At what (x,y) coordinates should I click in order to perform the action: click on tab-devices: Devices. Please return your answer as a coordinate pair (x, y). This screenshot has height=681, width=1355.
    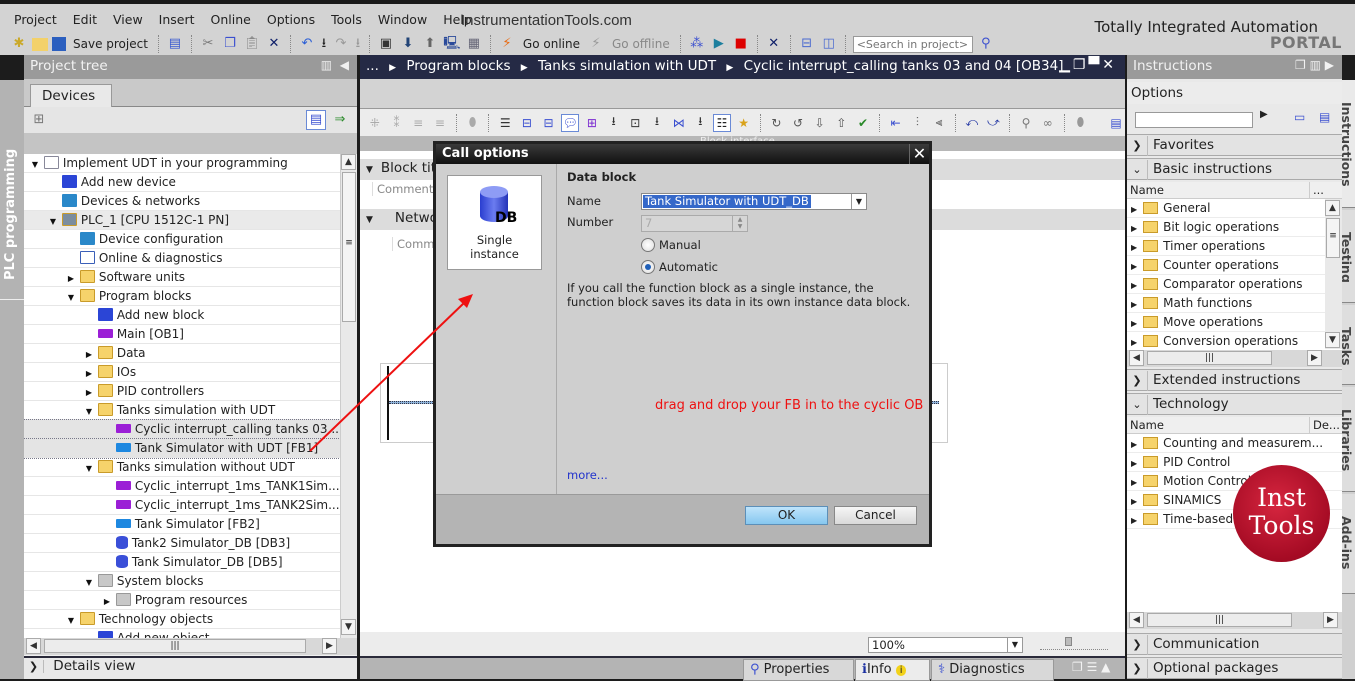
    Looking at the image, I should click on (71, 96).